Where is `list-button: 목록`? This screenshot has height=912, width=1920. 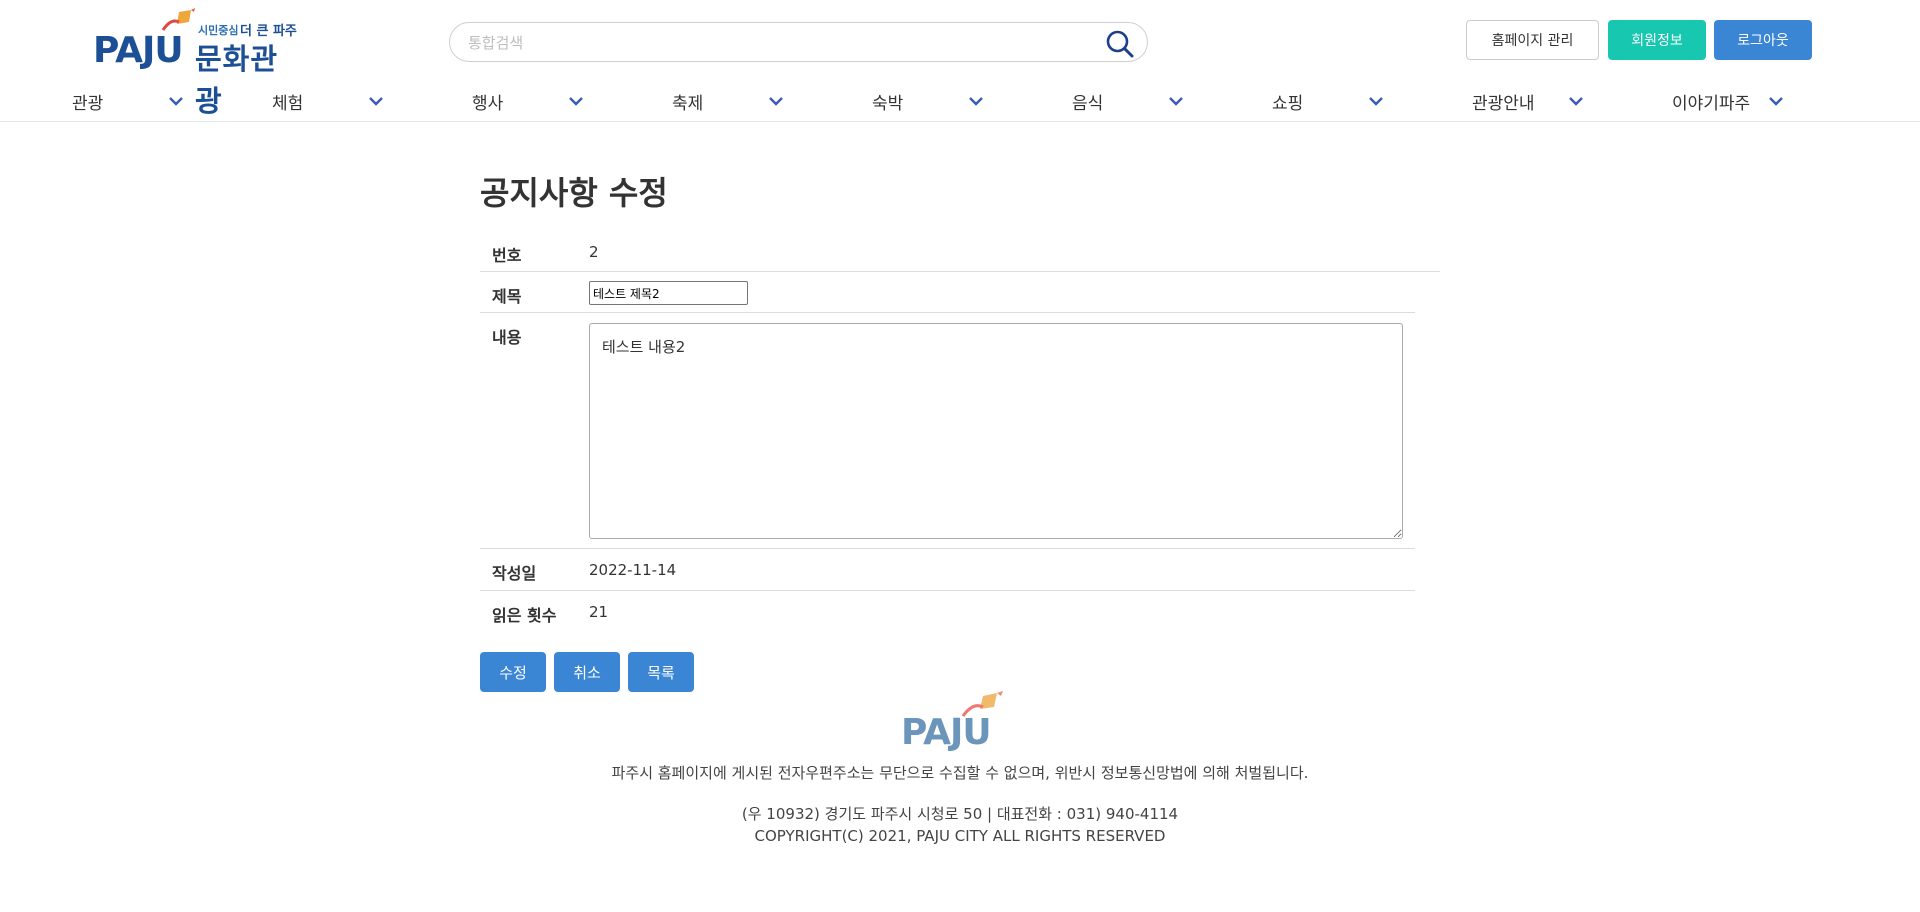
list-button: 목록 is located at coordinates (661, 672).